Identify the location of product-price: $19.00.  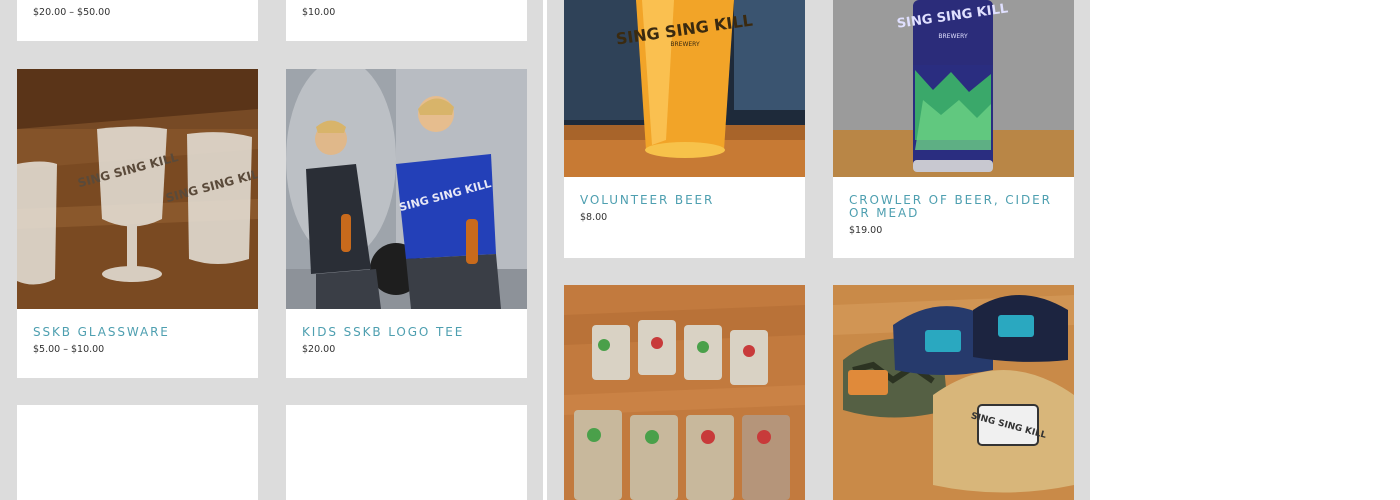
(866, 230).